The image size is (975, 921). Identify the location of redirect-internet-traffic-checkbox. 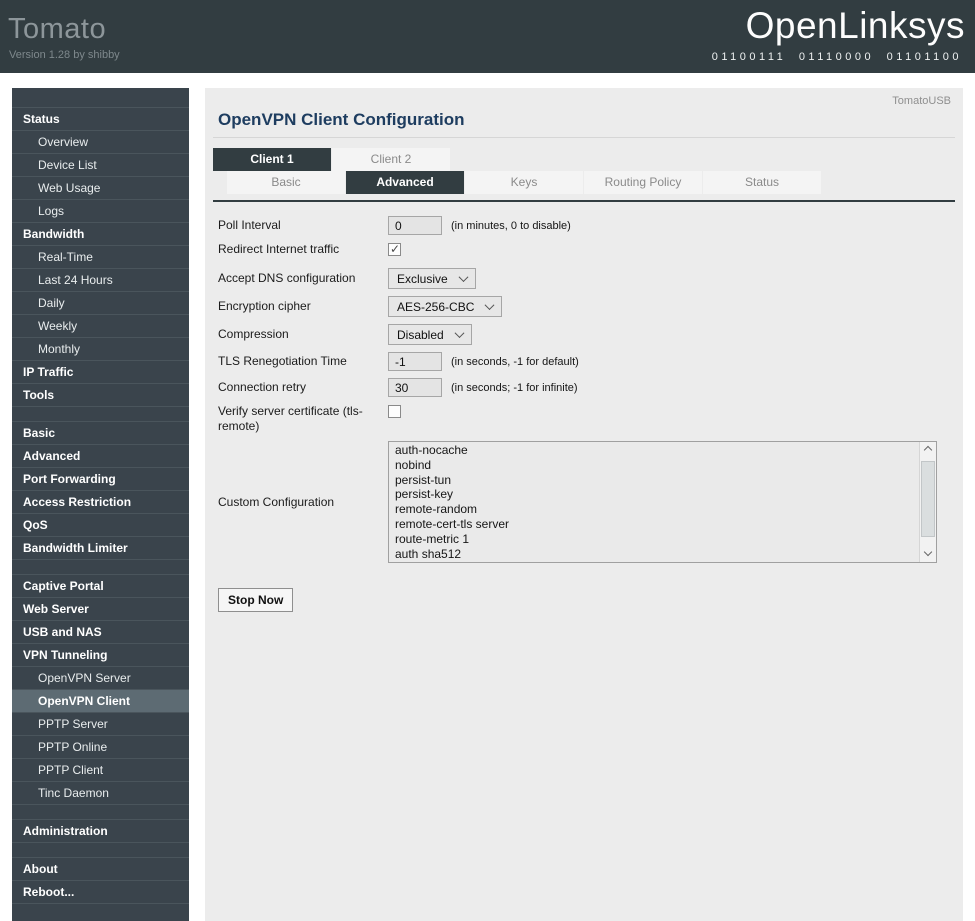
(394, 249).